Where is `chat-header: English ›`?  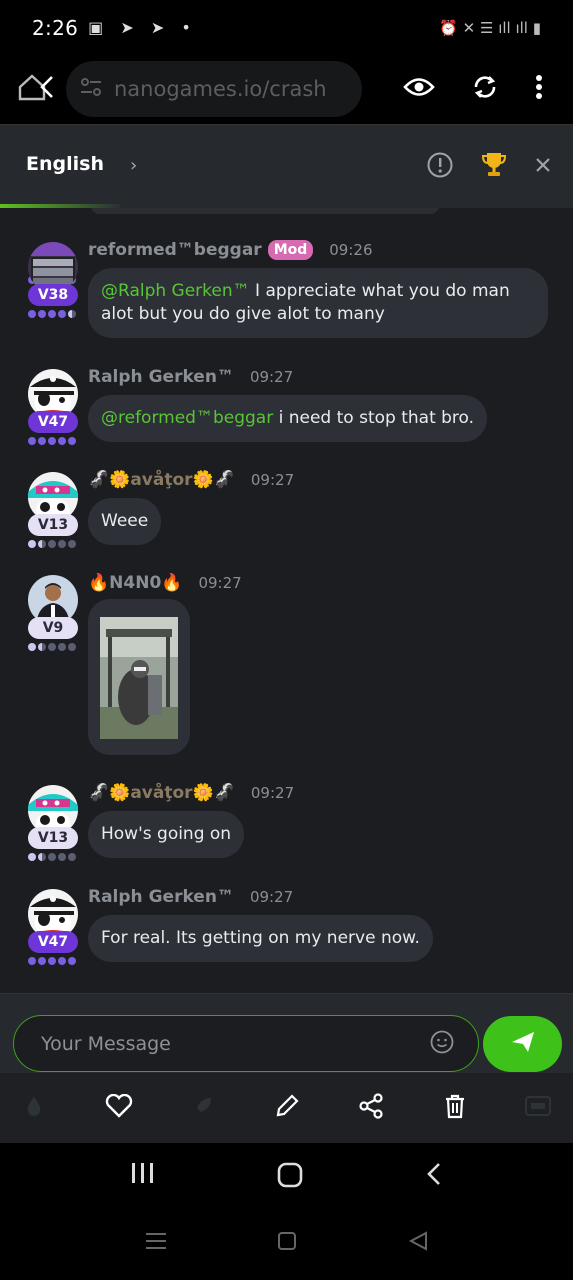
chat-header: English › is located at coordinates (286, 166).